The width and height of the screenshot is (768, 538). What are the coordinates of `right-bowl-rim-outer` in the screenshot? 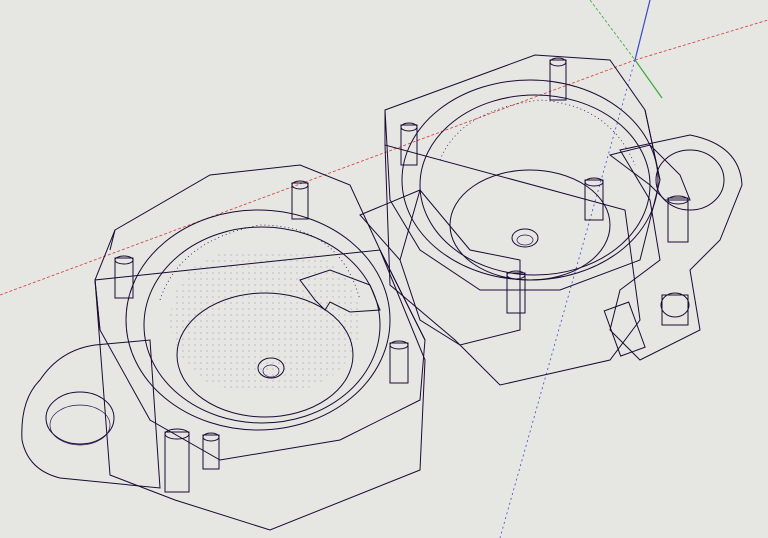 It's located at (530, 180).